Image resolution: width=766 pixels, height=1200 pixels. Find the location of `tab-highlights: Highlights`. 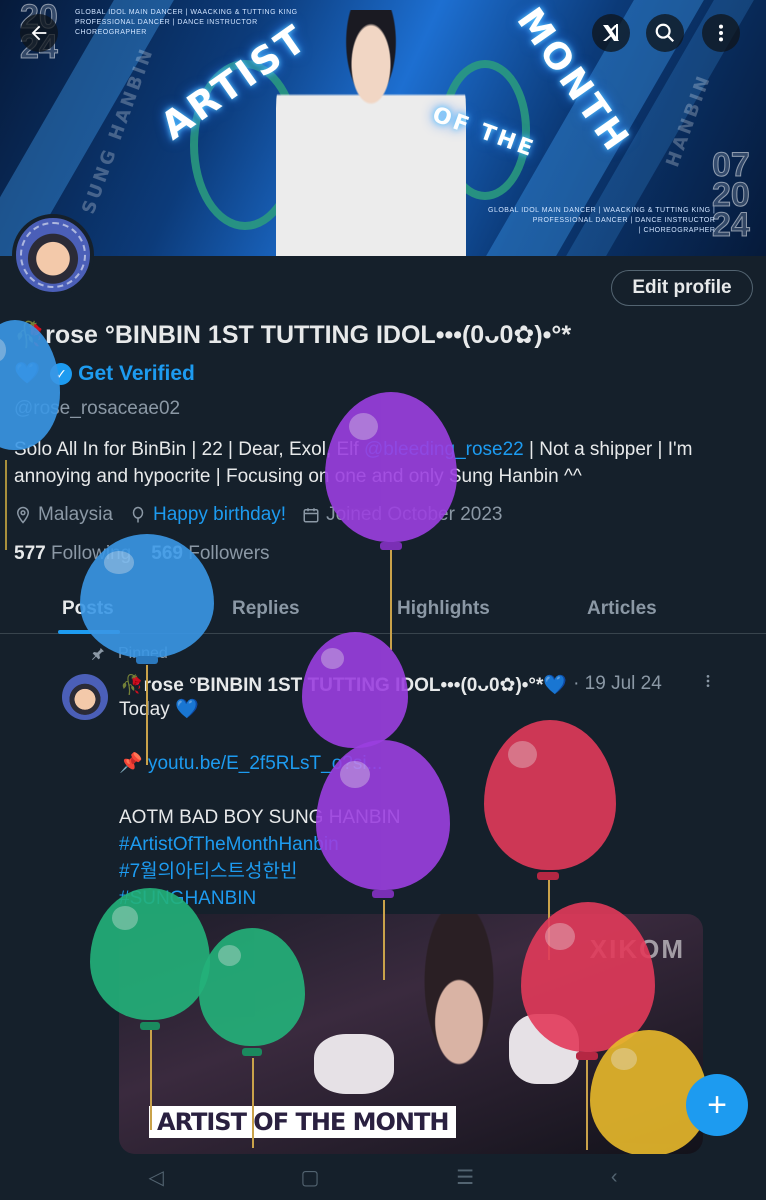

tab-highlights: Highlights is located at coordinates (443, 609).